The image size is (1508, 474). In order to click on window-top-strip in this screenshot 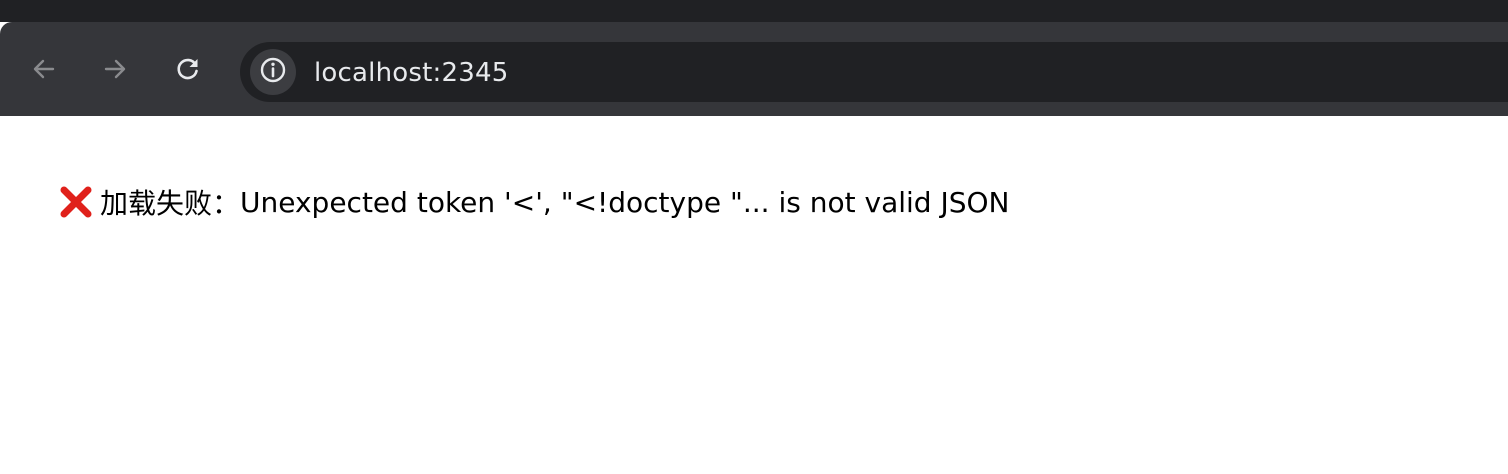, I will do `click(754, 11)`.